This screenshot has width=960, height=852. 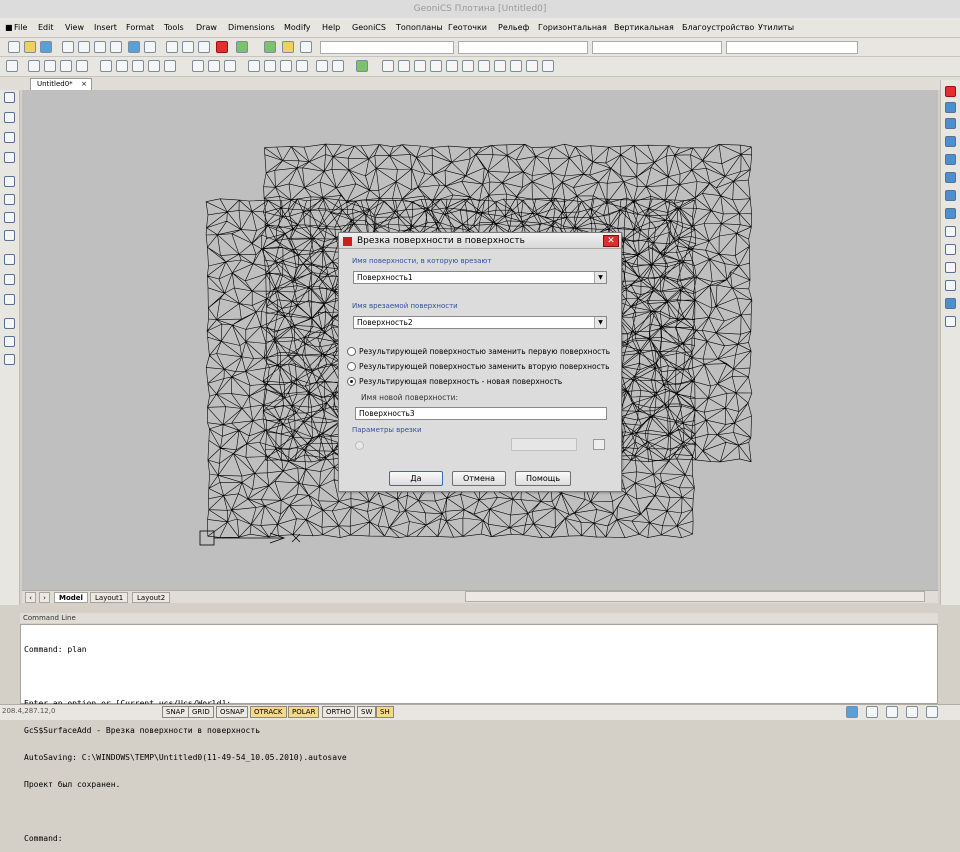 I want to click on horizontal-scrollbar, so click(x=695, y=596).